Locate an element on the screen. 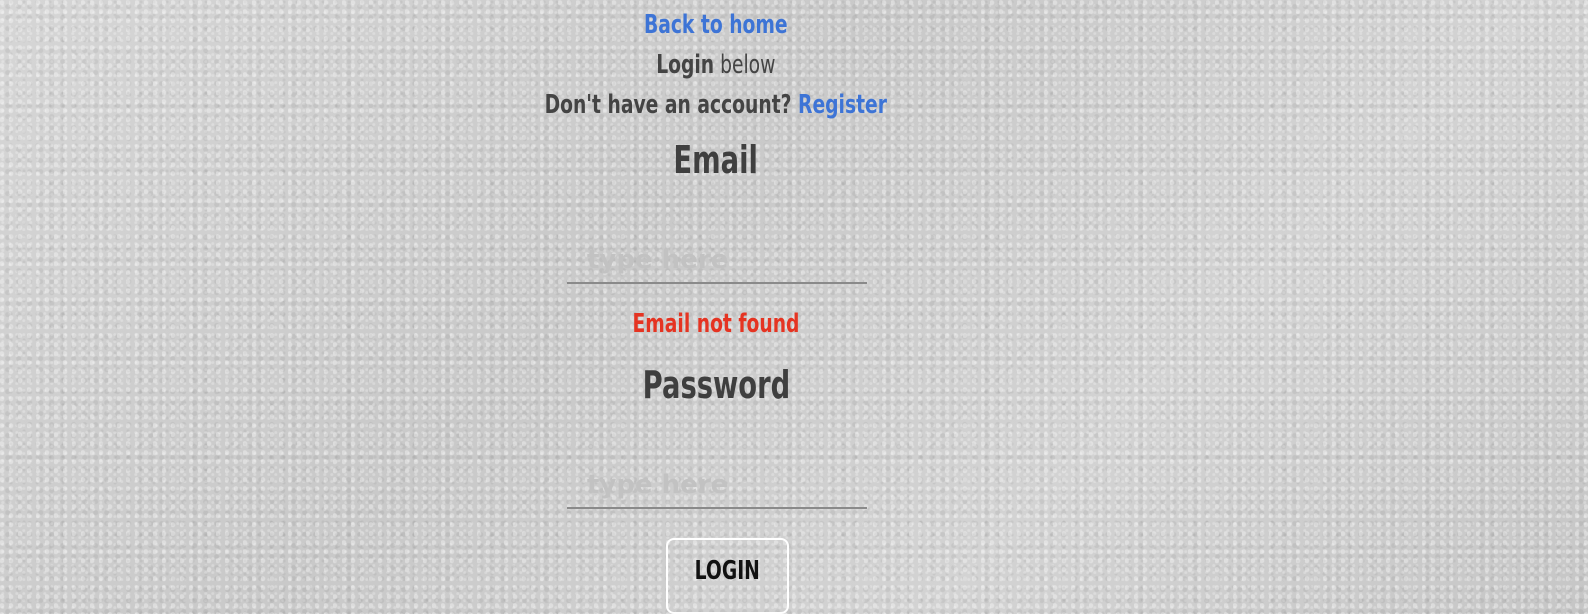 Image resolution: width=1588 pixels, height=614 pixels. email-field is located at coordinates (717, 260).